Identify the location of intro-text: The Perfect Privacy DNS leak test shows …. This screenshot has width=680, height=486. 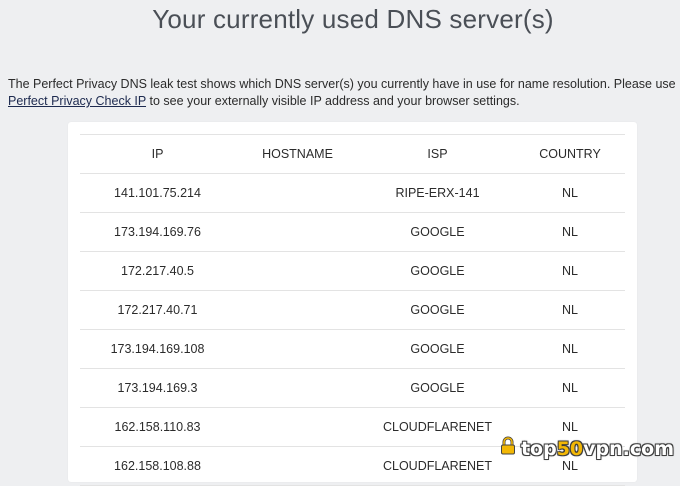
(342, 84).